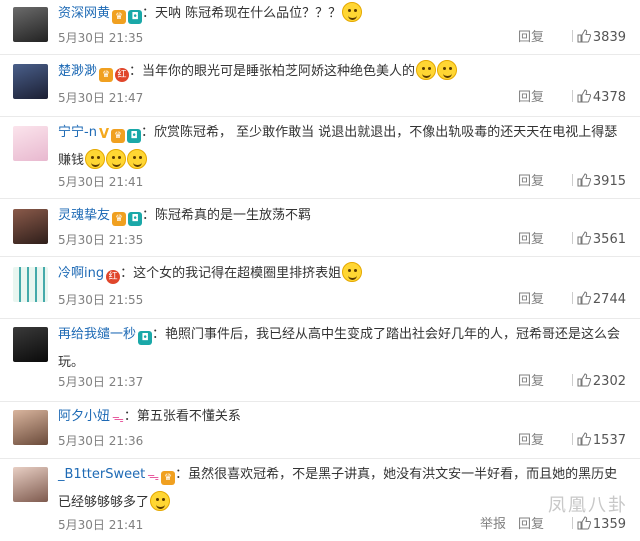  Describe the element at coordinates (279, 71) in the screenshot. I see `comment-text: 当年你的眼光可是睡张柏芝阿娇这种绝色美人的` at that location.